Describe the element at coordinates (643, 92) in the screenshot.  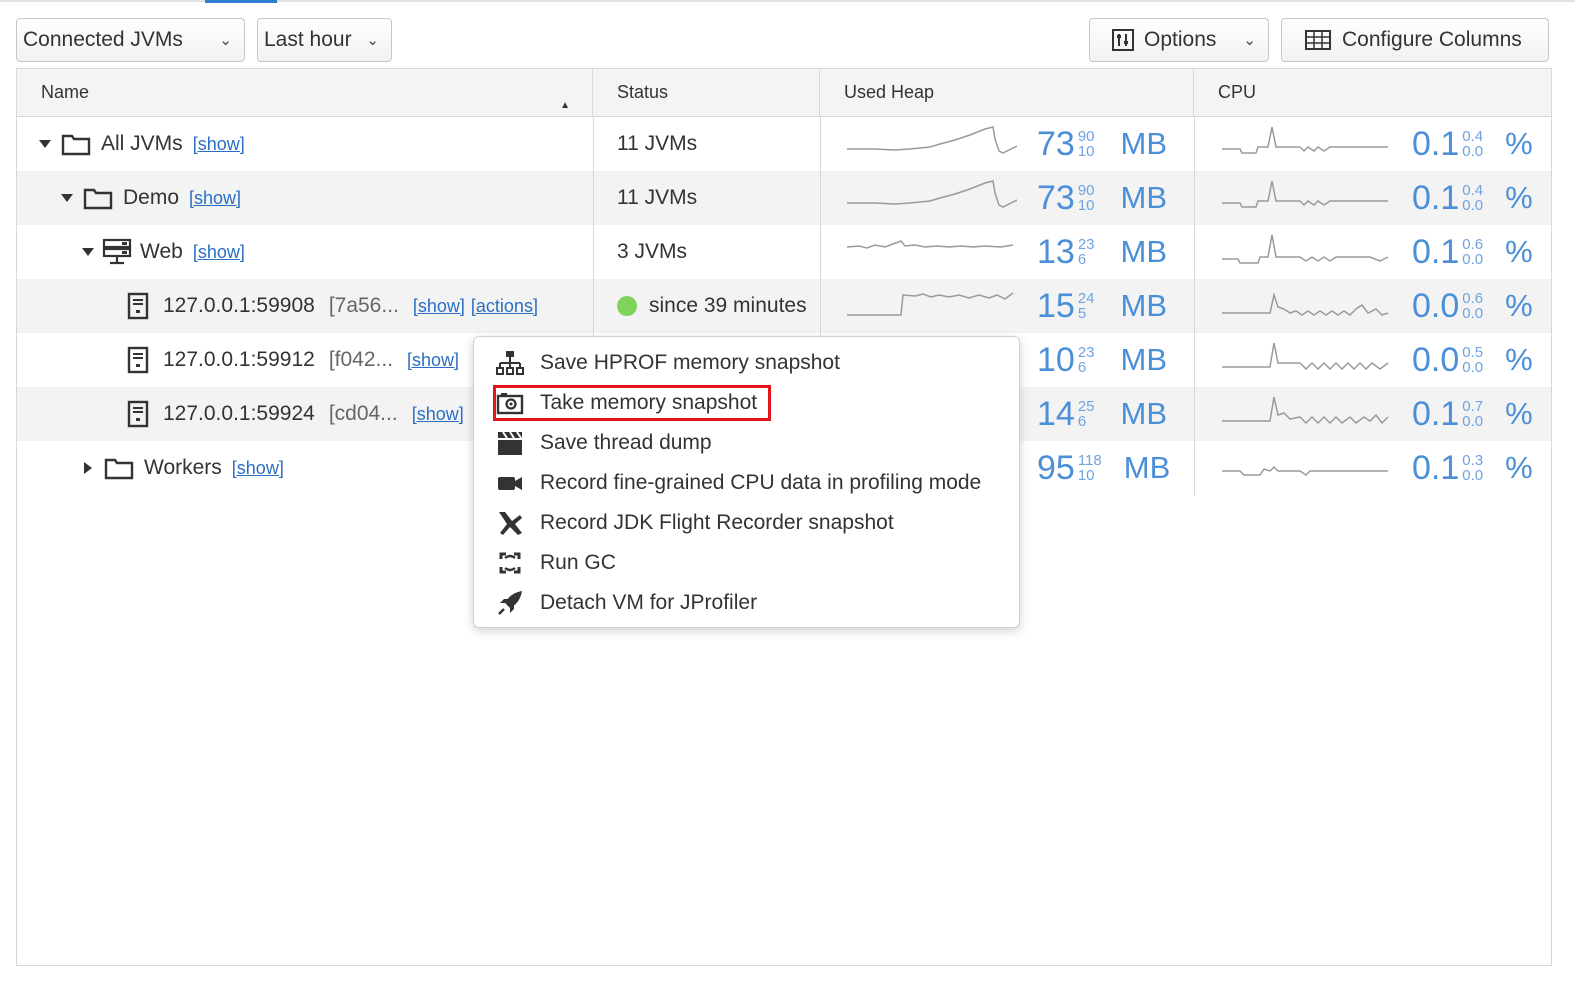
I see `column-header-status-label: Status` at that location.